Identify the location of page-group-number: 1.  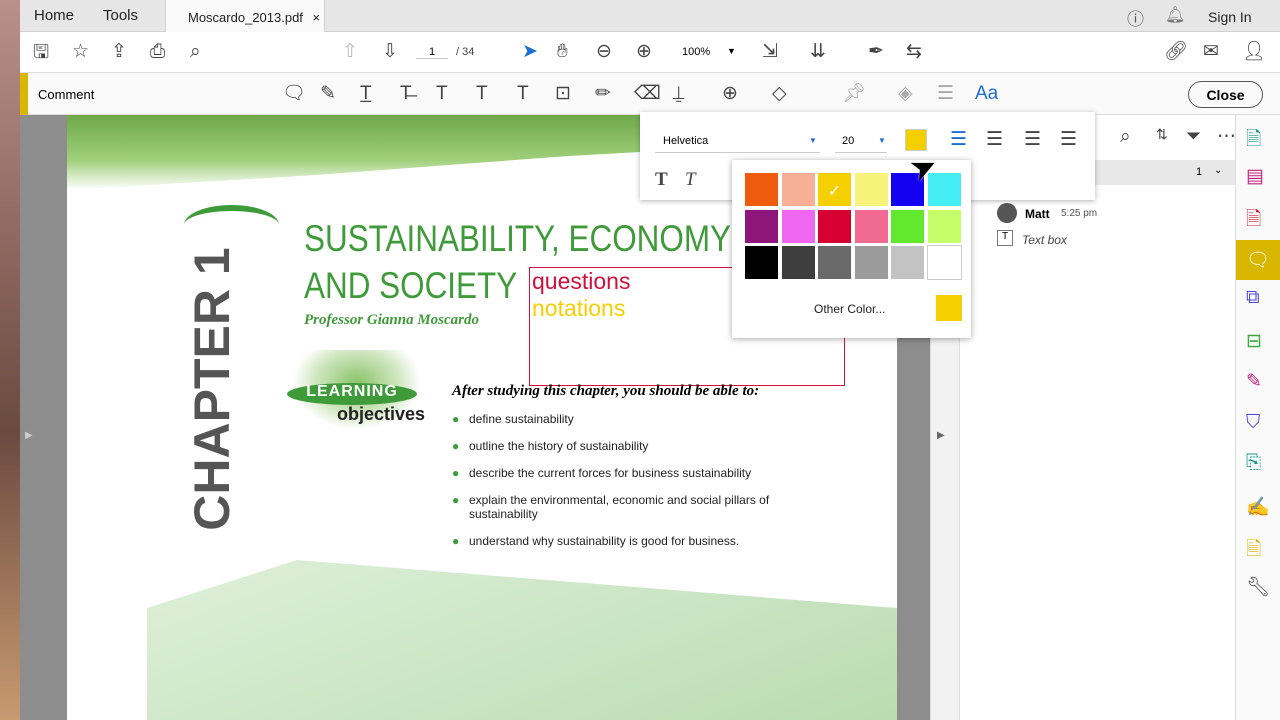
(1199, 172).